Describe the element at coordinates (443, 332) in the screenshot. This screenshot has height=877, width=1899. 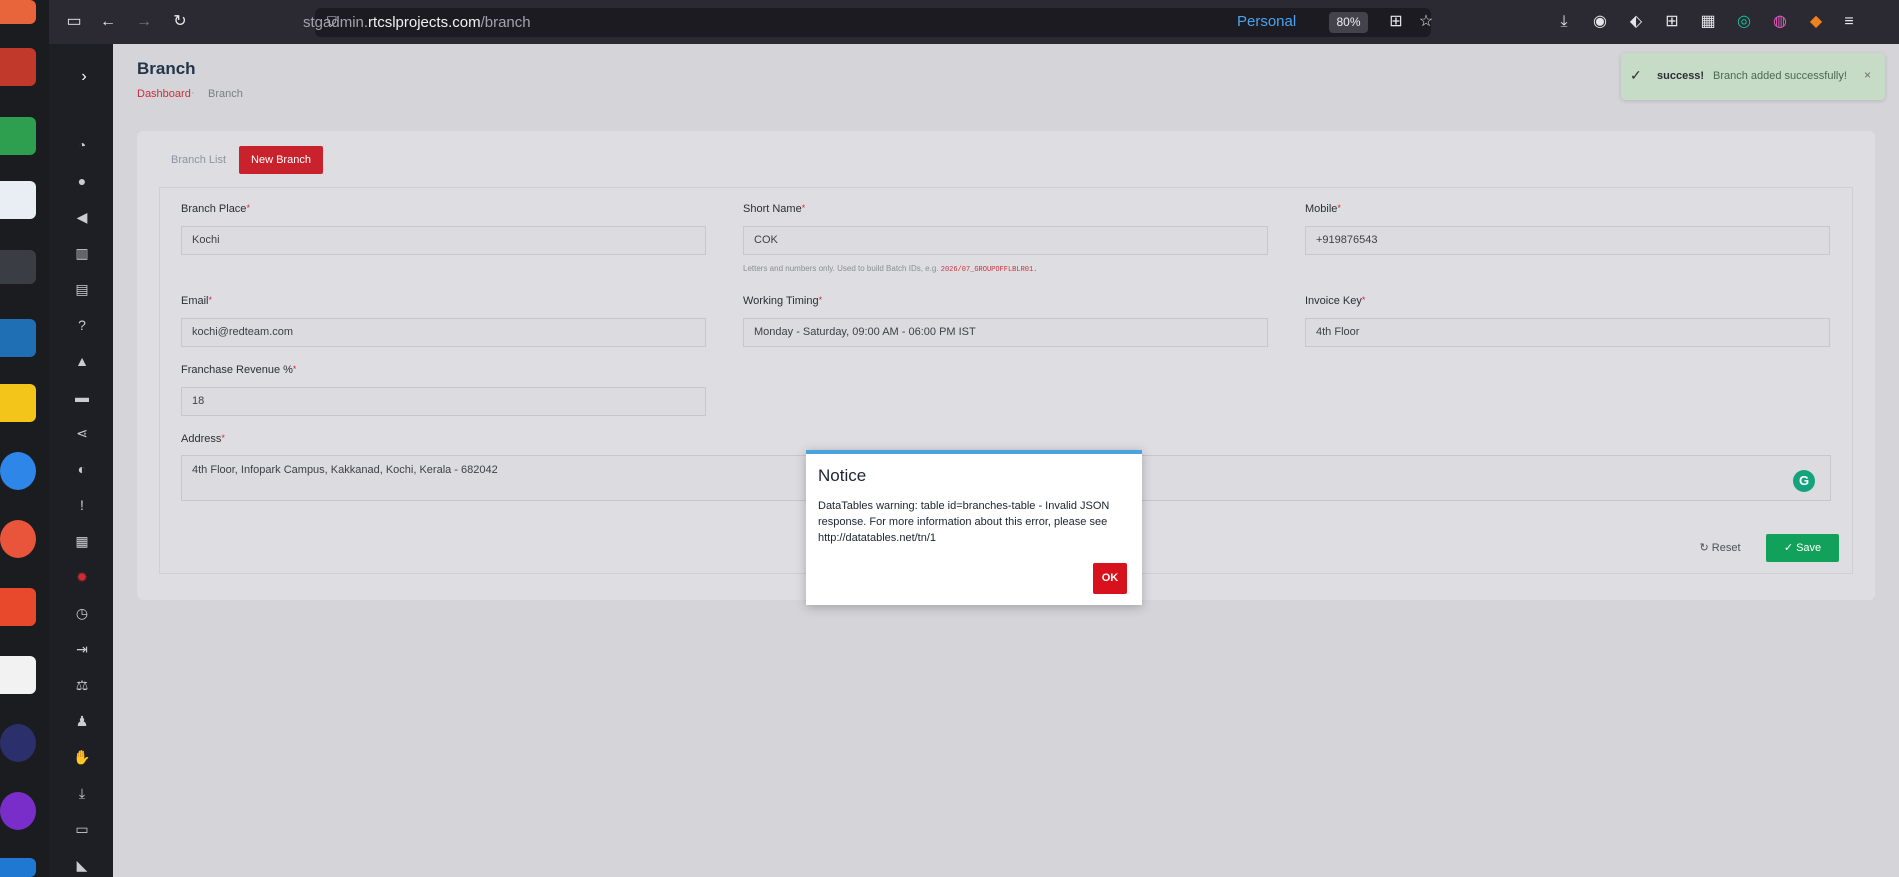
I see `email-input: kochi@redteam.com` at that location.